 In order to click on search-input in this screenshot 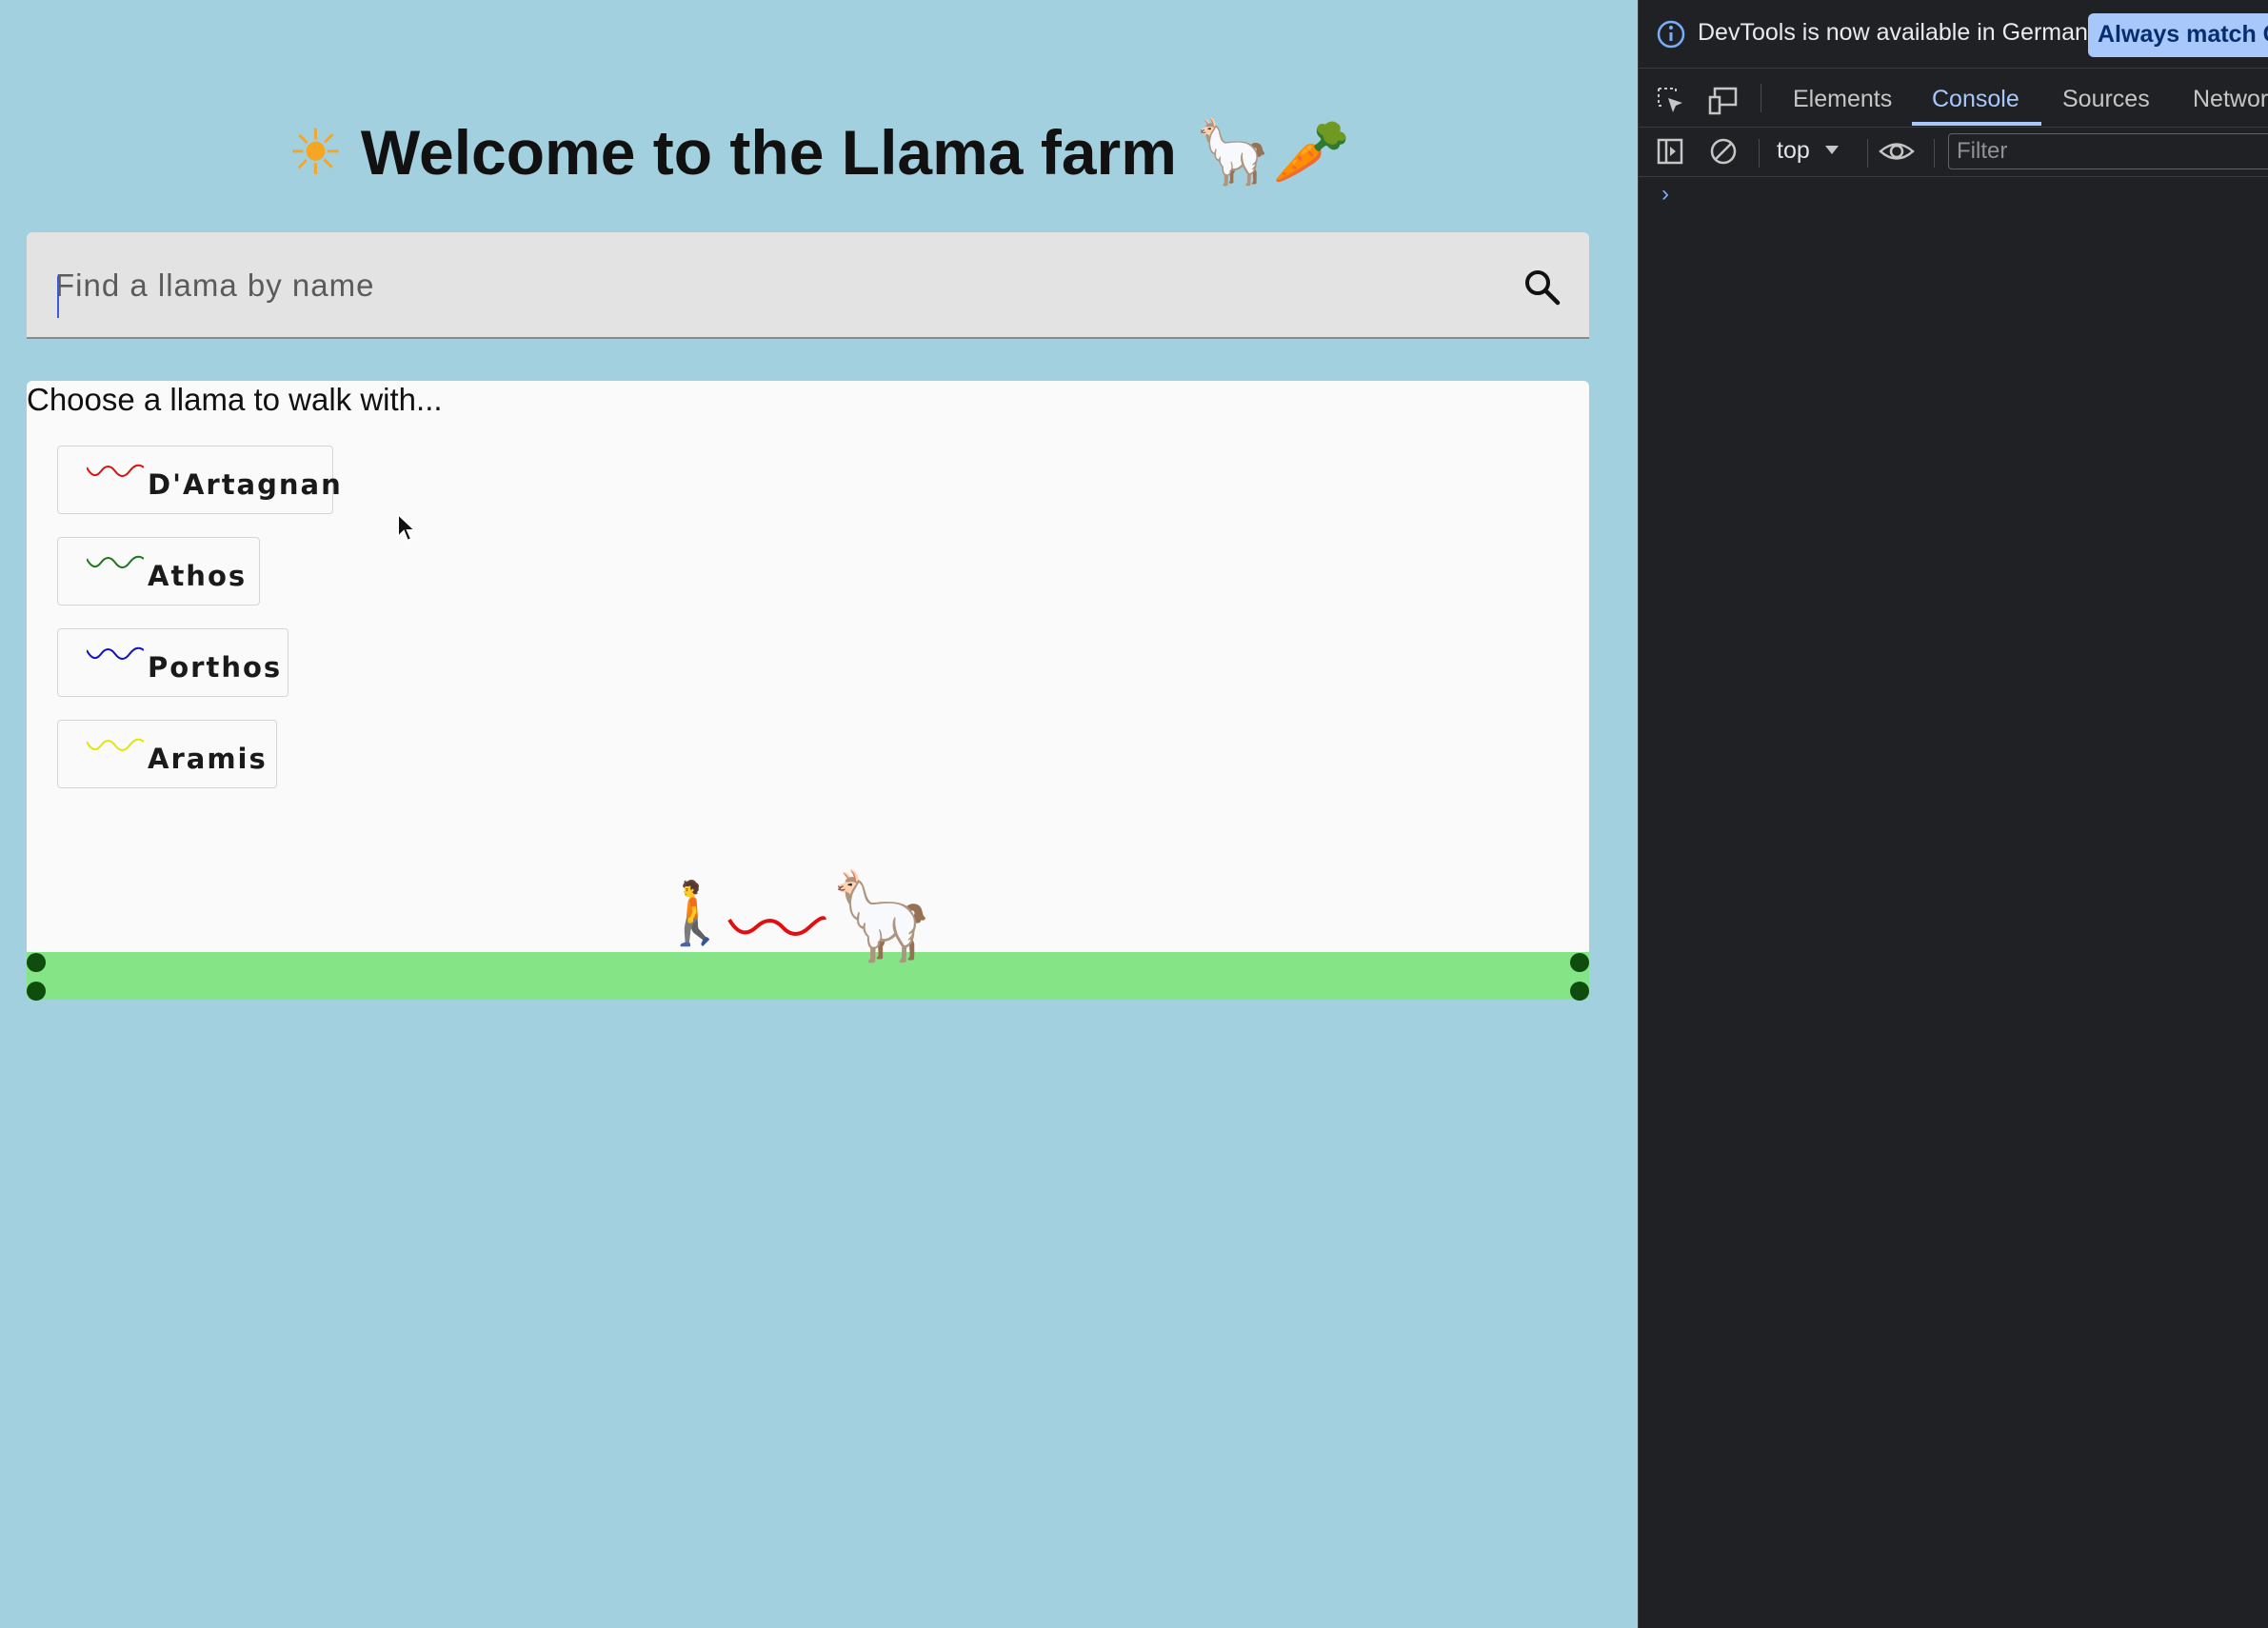, I will do `click(769, 285)`.